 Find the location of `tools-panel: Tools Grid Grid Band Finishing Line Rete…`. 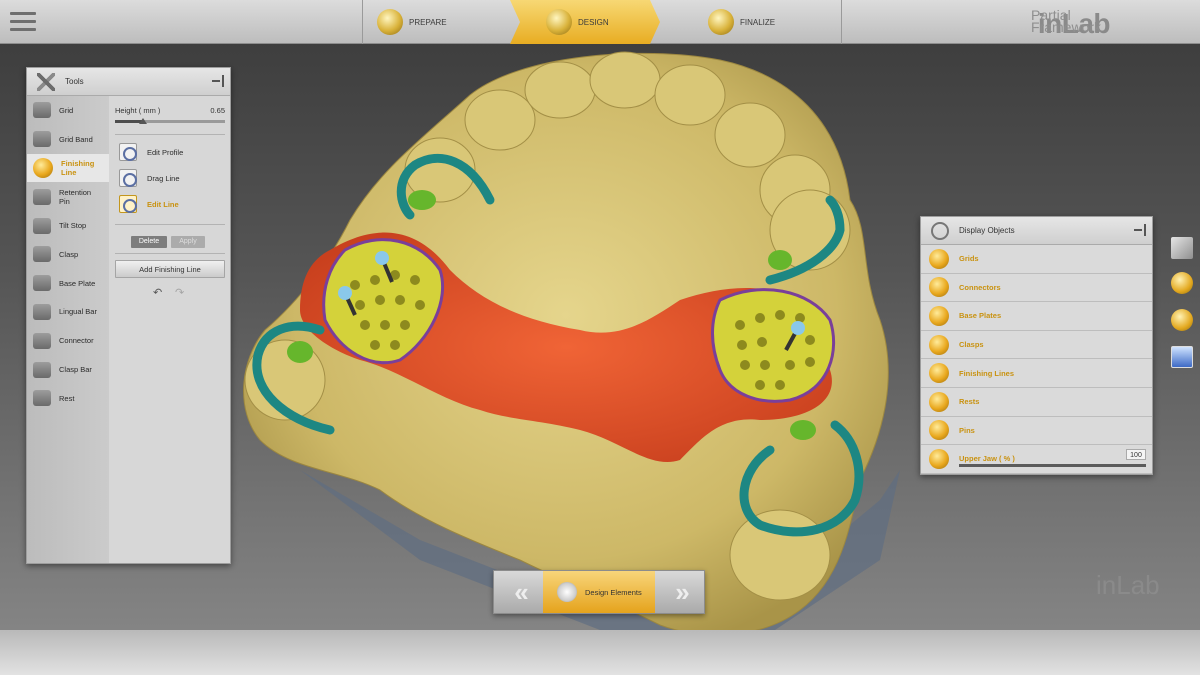

tools-panel: Tools Grid Grid Band Finishing Line Rete… is located at coordinates (128, 315).